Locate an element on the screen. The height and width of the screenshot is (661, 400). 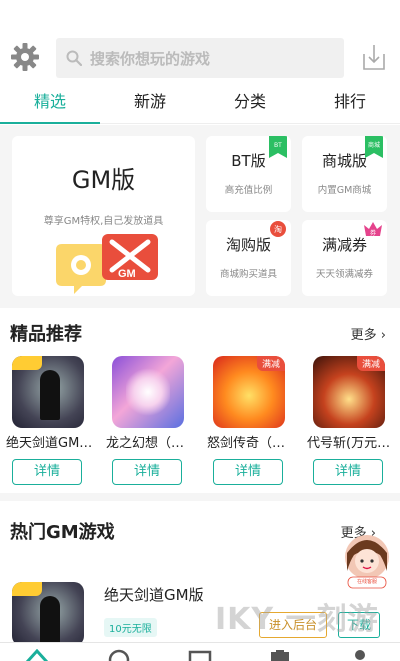
recommended-heading: 精品推荐 is located at coordinates (46, 334).